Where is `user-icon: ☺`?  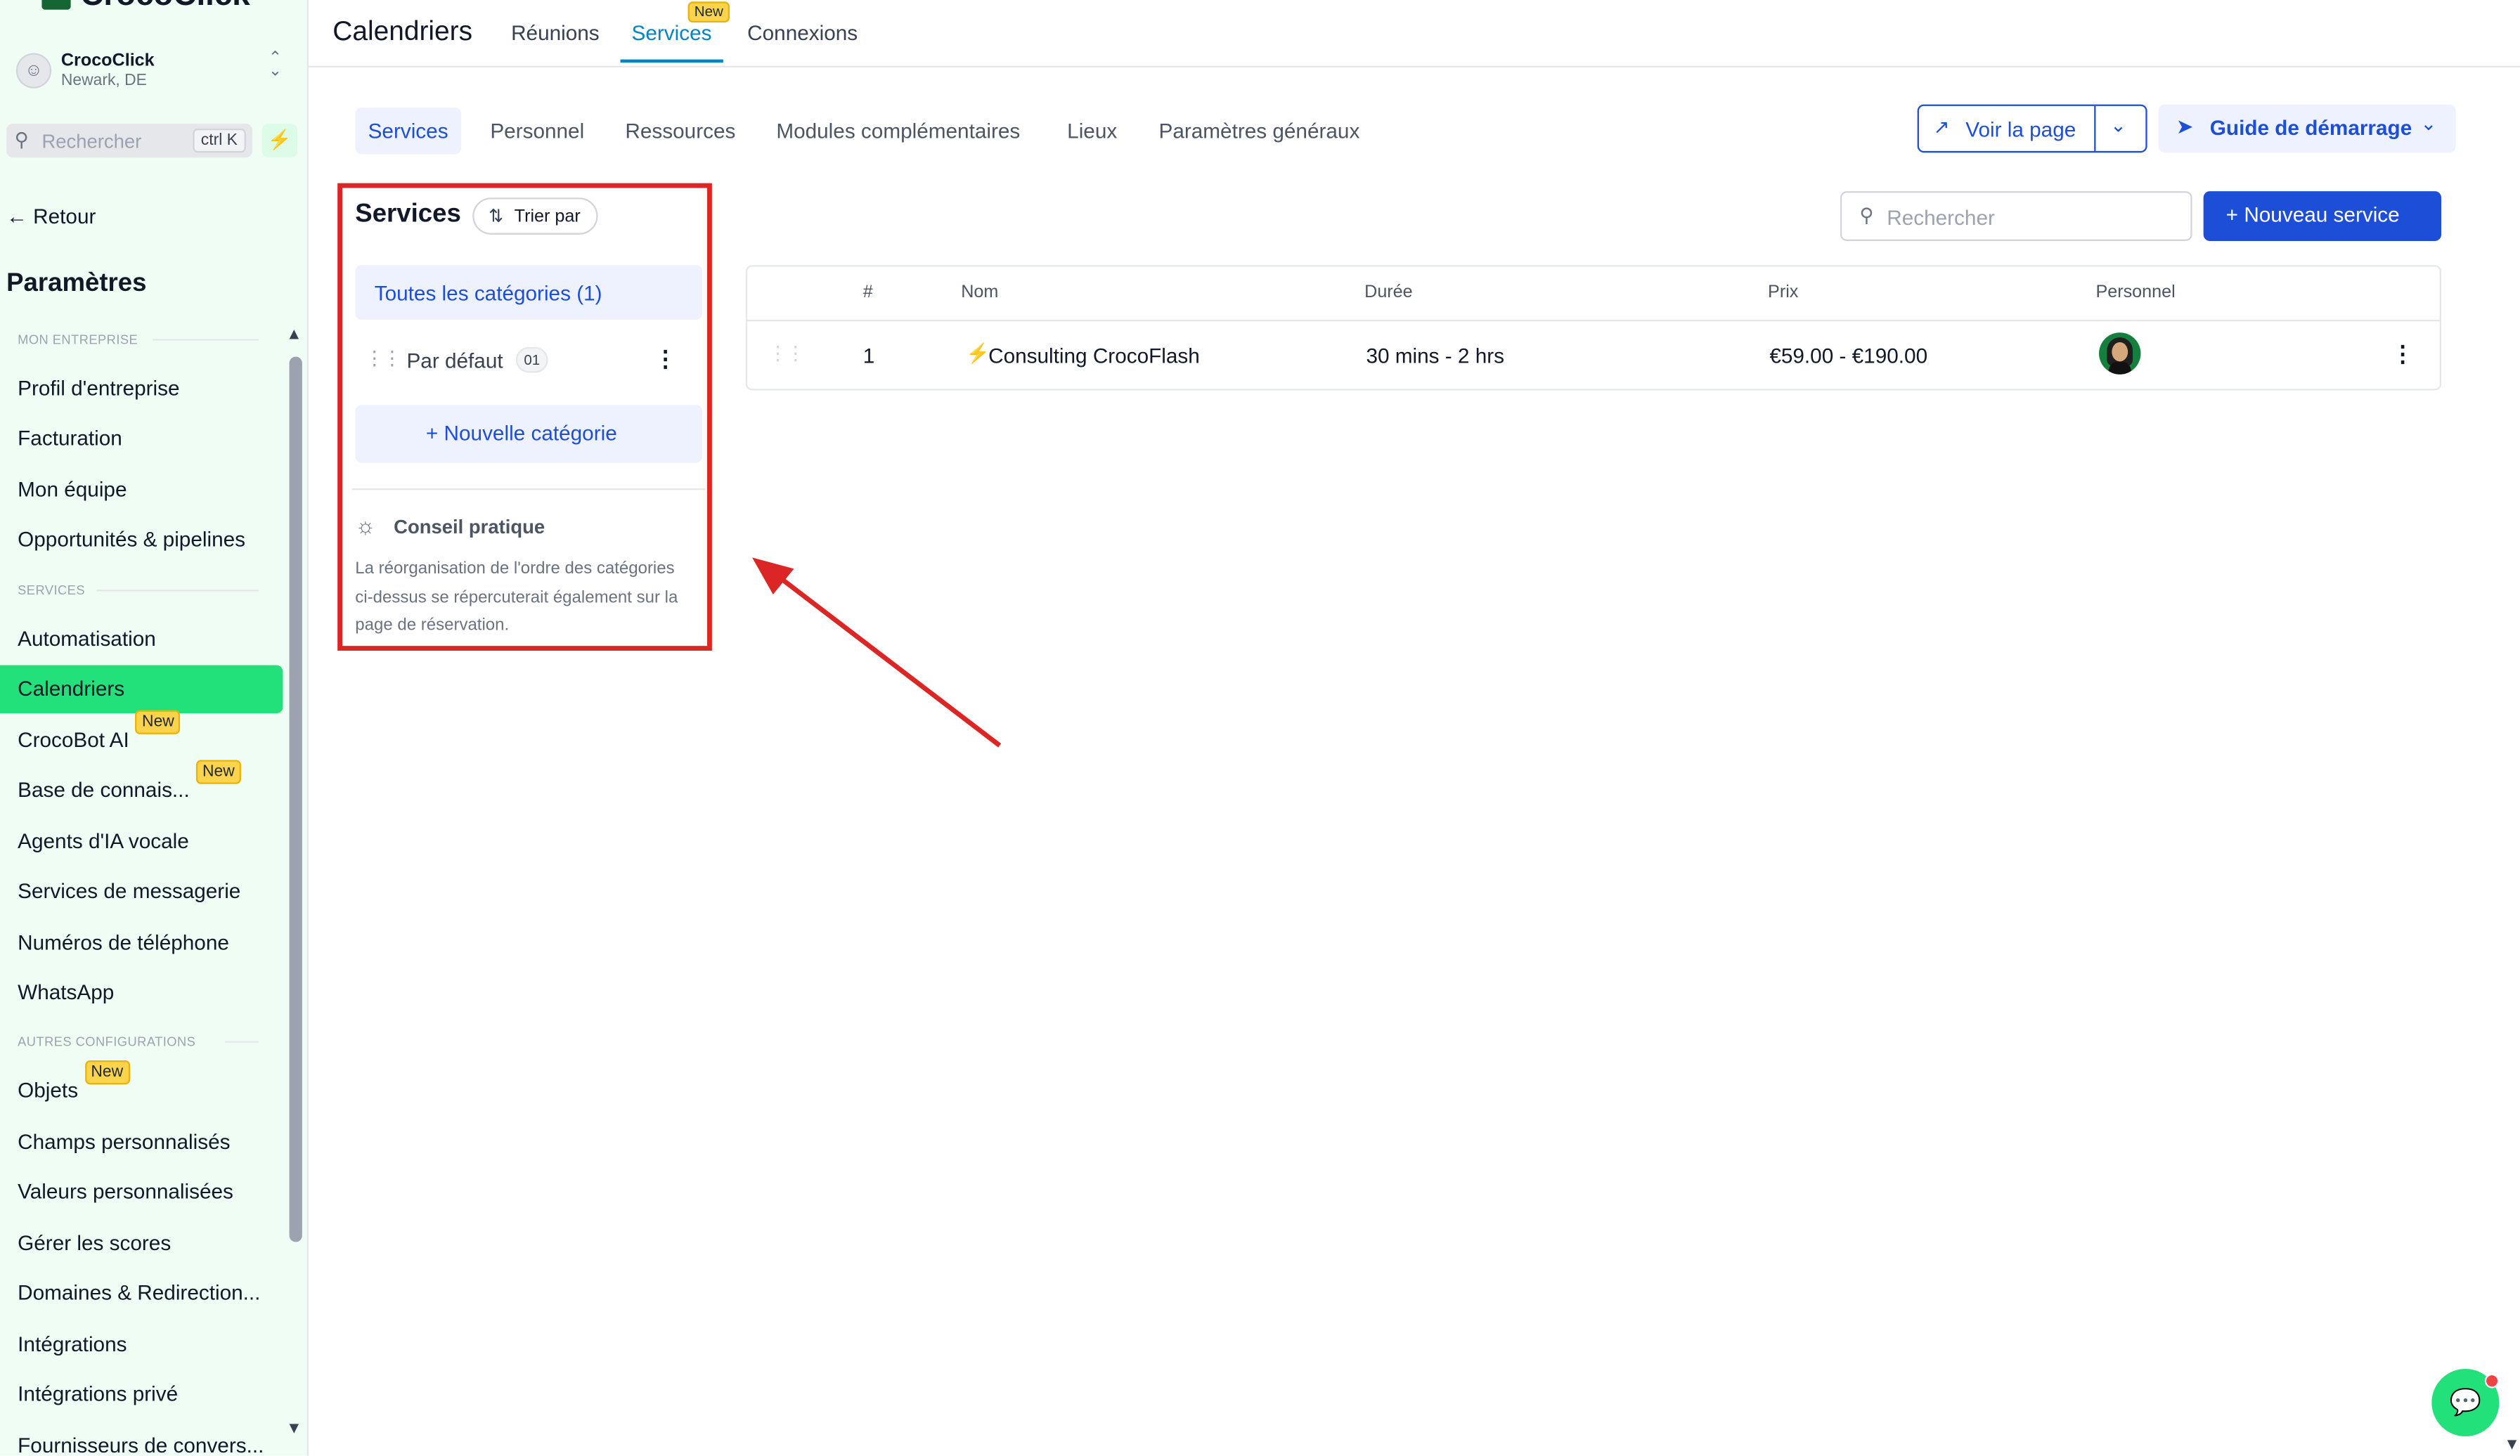
user-icon: ☺ is located at coordinates (33, 71).